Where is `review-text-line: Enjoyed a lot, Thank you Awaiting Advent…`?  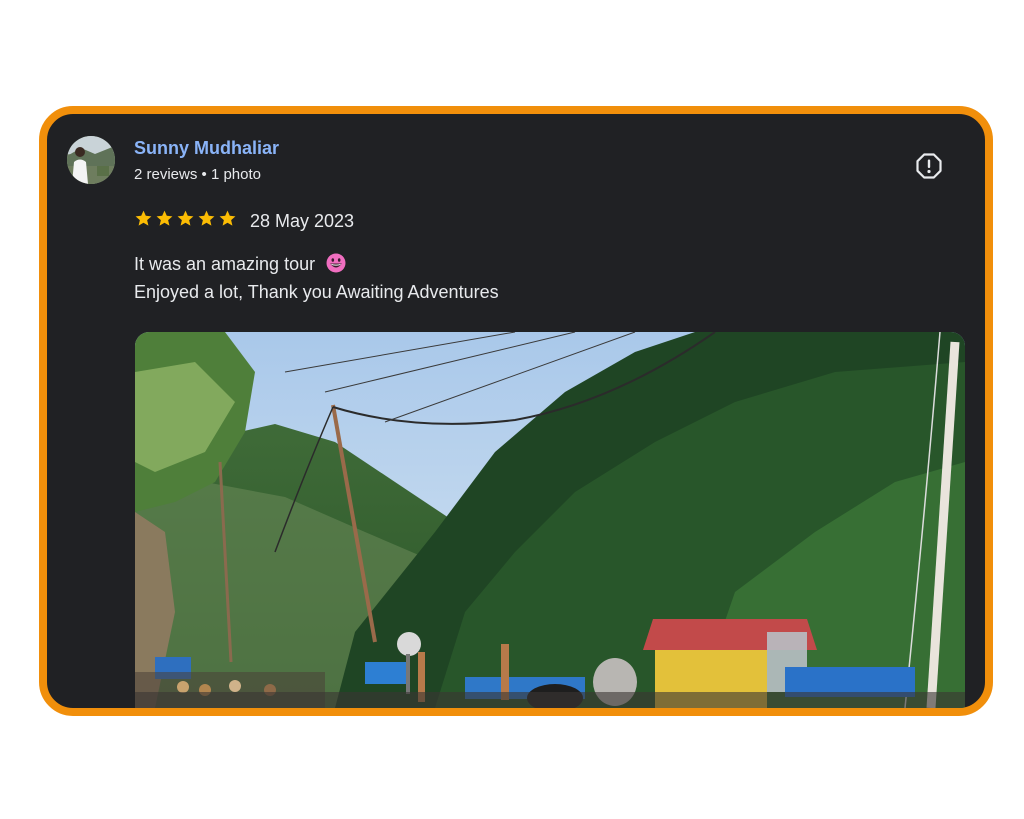 review-text-line: Enjoyed a lot, Thank you Awaiting Advent… is located at coordinates (316, 292).